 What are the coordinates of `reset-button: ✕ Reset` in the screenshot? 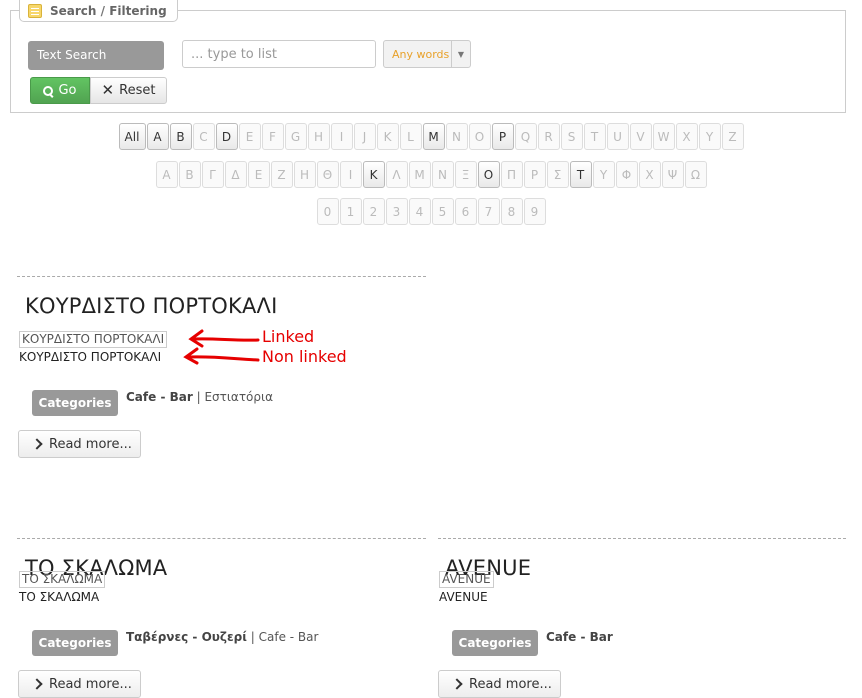 It's located at (128, 90).